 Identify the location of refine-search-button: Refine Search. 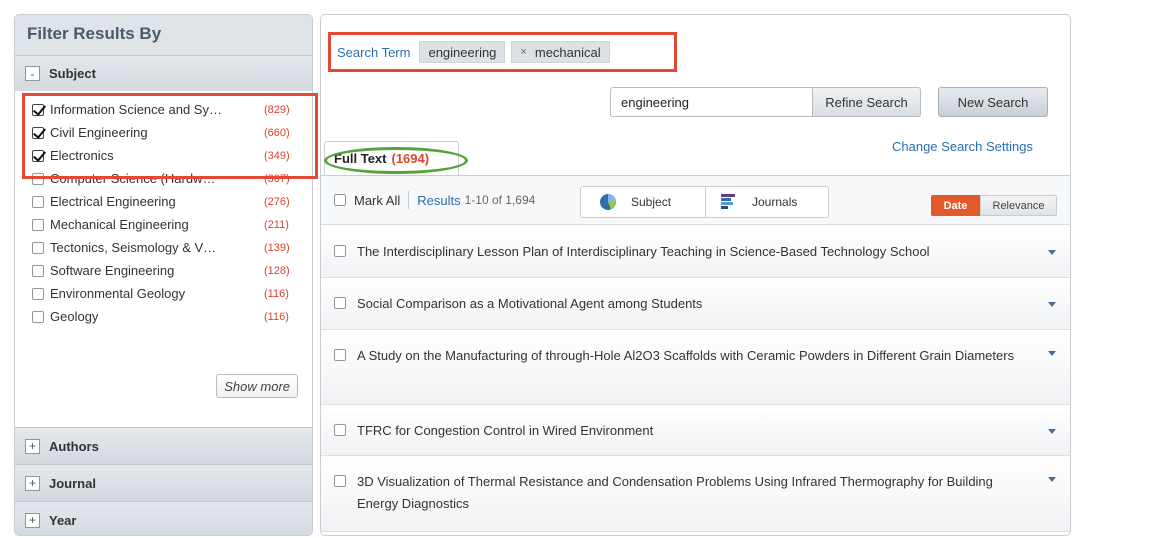
(866, 102).